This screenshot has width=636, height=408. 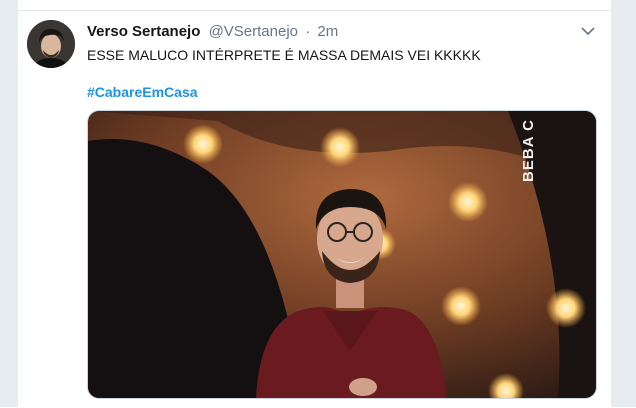 What do you see at coordinates (142, 92) in the screenshot?
I see `hashtag-link: #CabareEmCasa` at bounding box center [142, 92].